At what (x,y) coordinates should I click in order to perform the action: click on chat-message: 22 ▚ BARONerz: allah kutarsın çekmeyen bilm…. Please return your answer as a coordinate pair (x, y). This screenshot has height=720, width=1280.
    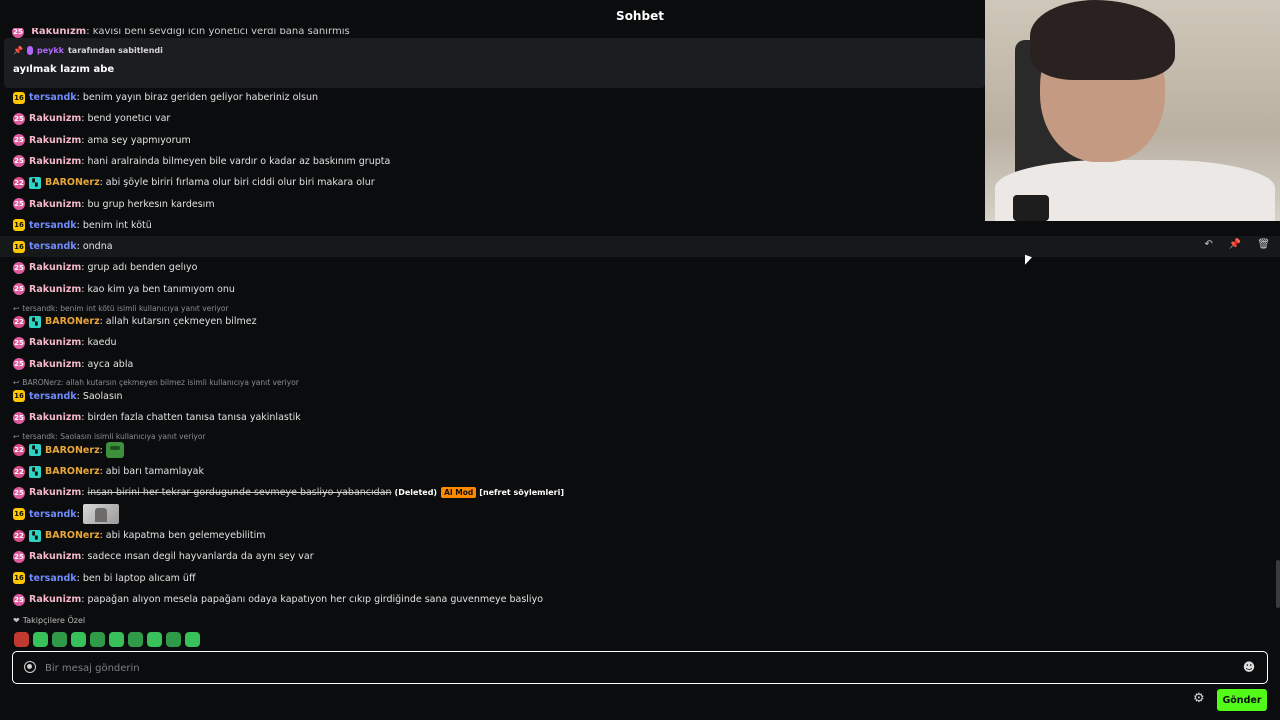
    Looking at the image, I should click on (640, 321).